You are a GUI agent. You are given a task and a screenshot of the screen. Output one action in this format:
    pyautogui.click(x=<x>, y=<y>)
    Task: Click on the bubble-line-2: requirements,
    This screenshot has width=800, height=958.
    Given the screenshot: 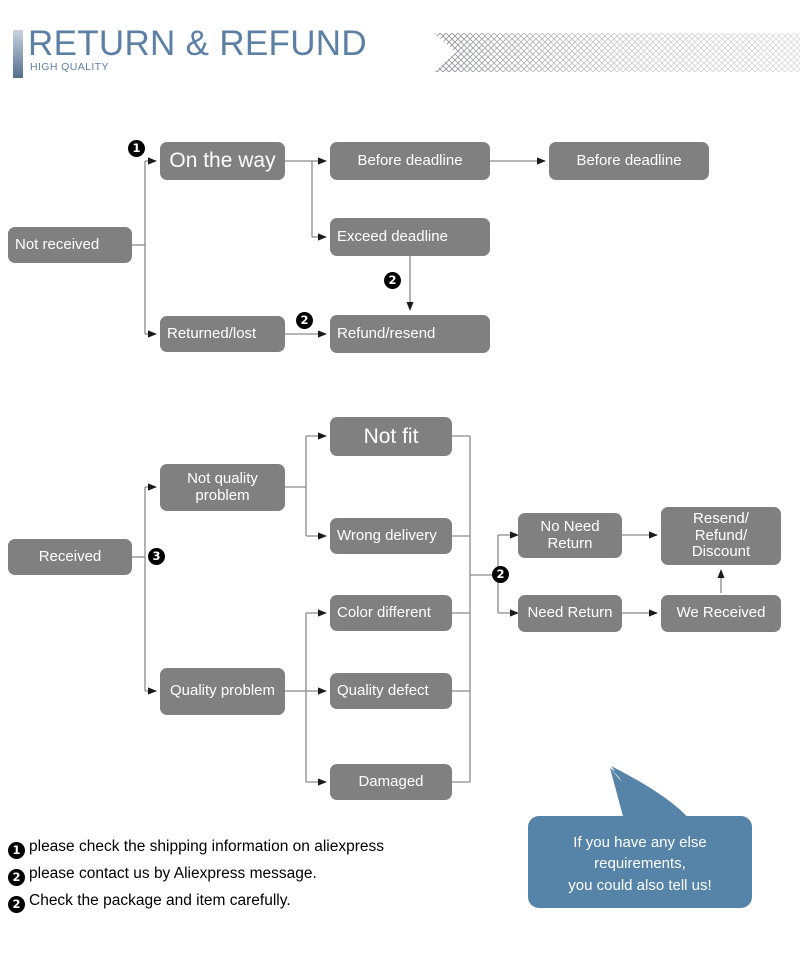 What is the action you would take?
    pyautogui.click(x=640, y=864)
    